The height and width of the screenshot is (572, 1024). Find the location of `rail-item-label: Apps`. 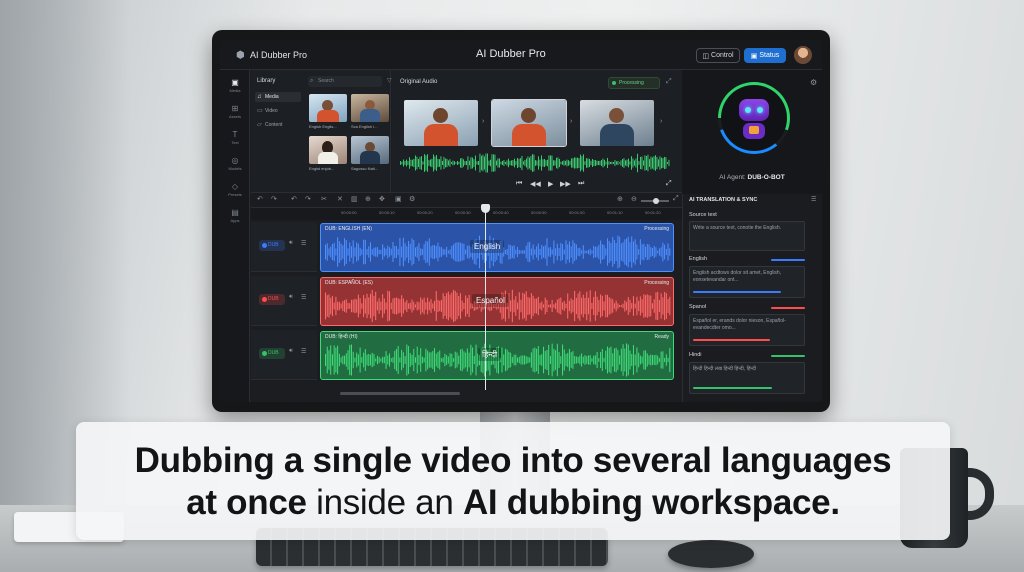

rail-item-label: Apps is located at coordinates (235, 220).